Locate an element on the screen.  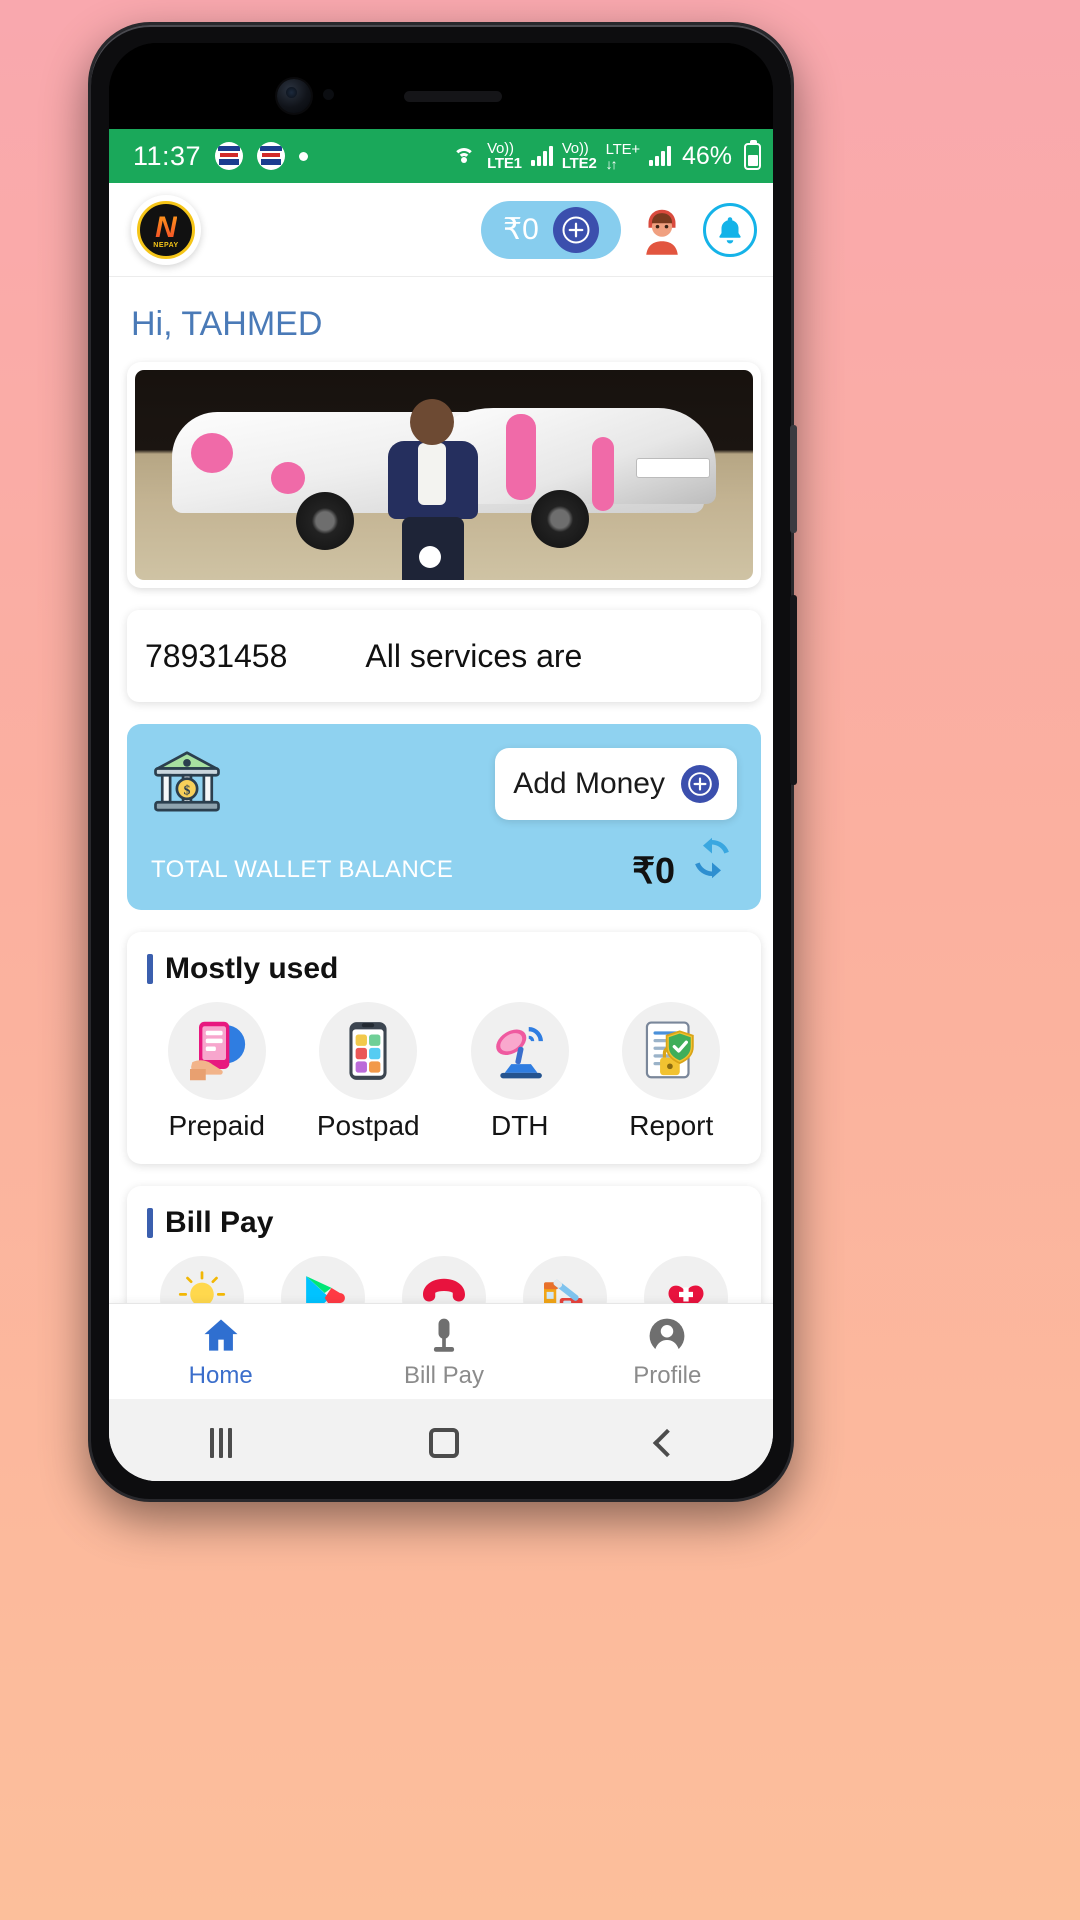
promo-banner-image is located at coordinates (444, 475).